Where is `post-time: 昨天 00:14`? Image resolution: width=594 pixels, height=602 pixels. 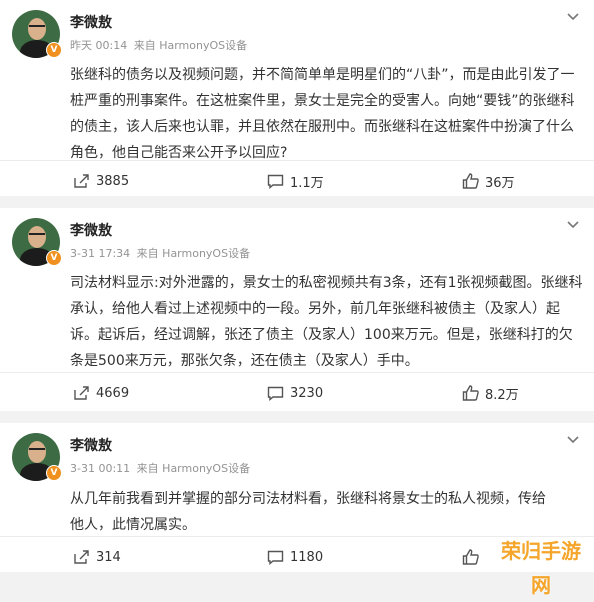
post-time: 昨天 00:14 is located at coordinates (99, 45).